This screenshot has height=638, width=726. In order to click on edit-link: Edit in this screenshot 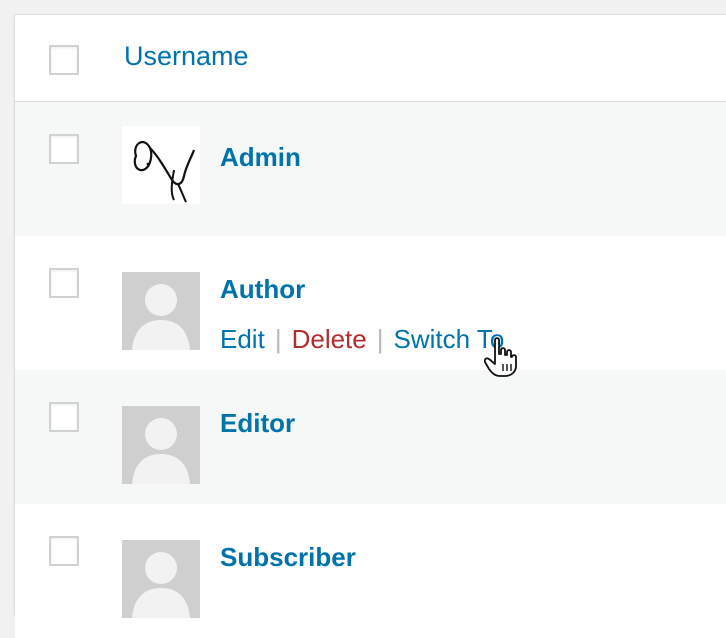, I will do `click(242, 339)`.